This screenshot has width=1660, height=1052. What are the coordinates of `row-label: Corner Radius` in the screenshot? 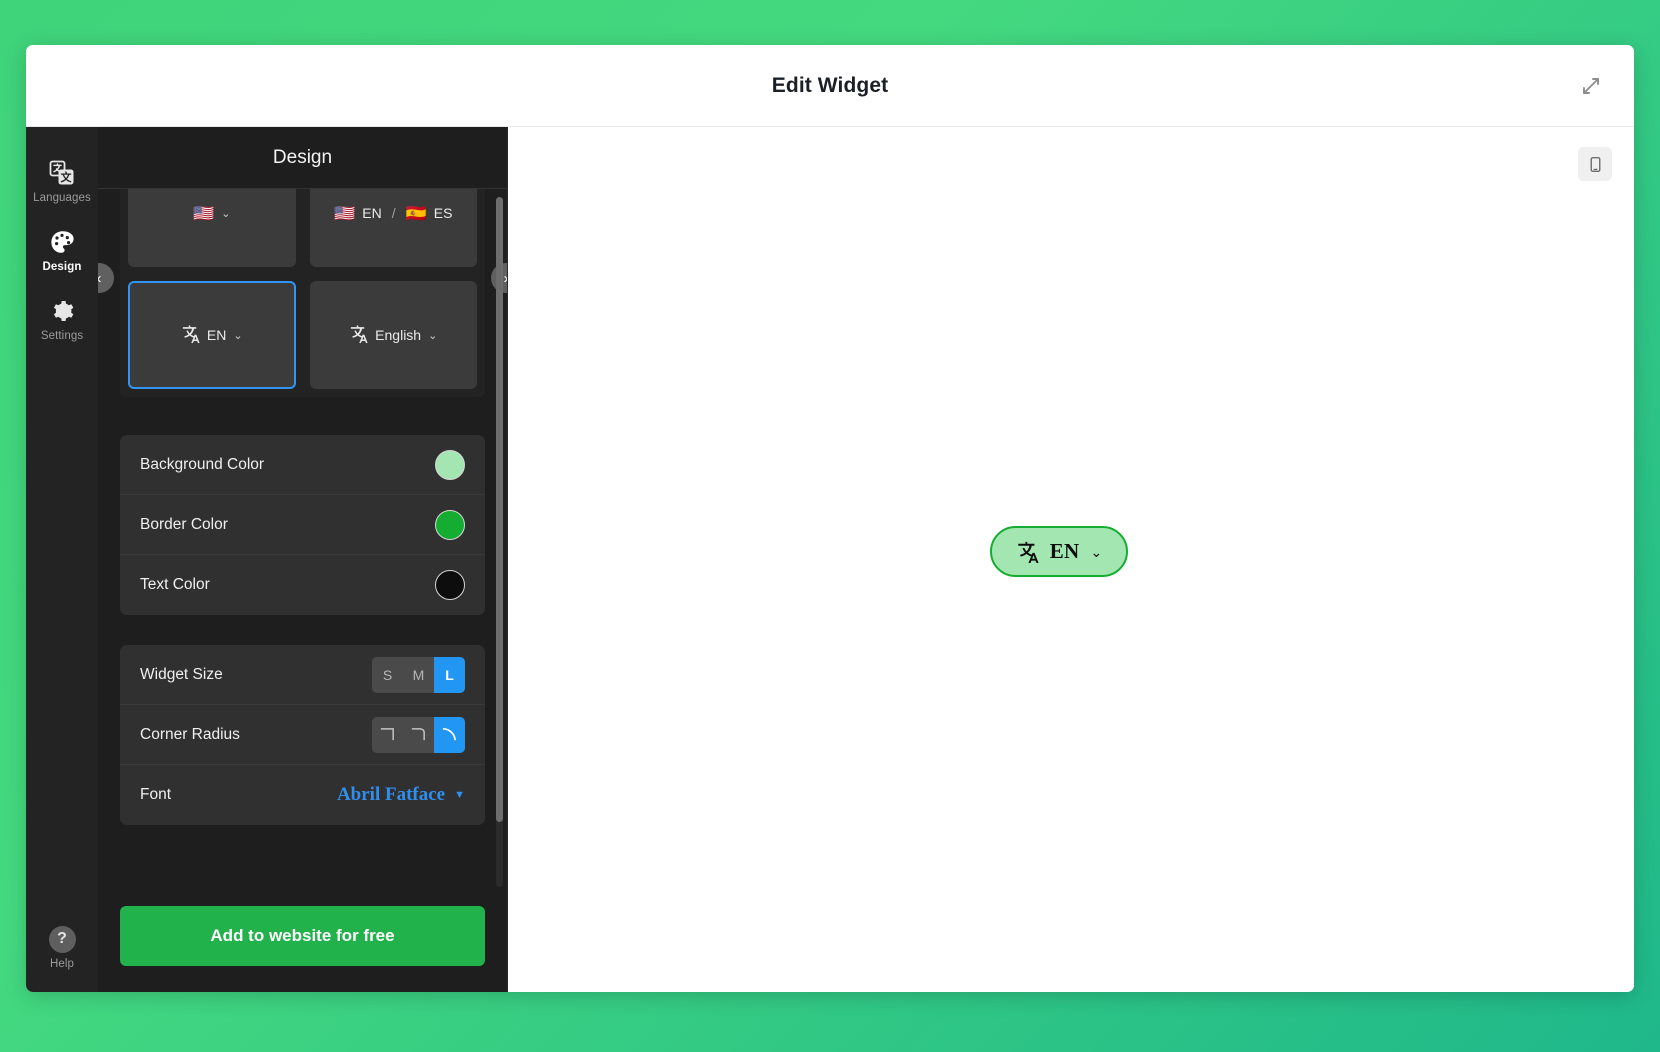 It's located at (190, 734).